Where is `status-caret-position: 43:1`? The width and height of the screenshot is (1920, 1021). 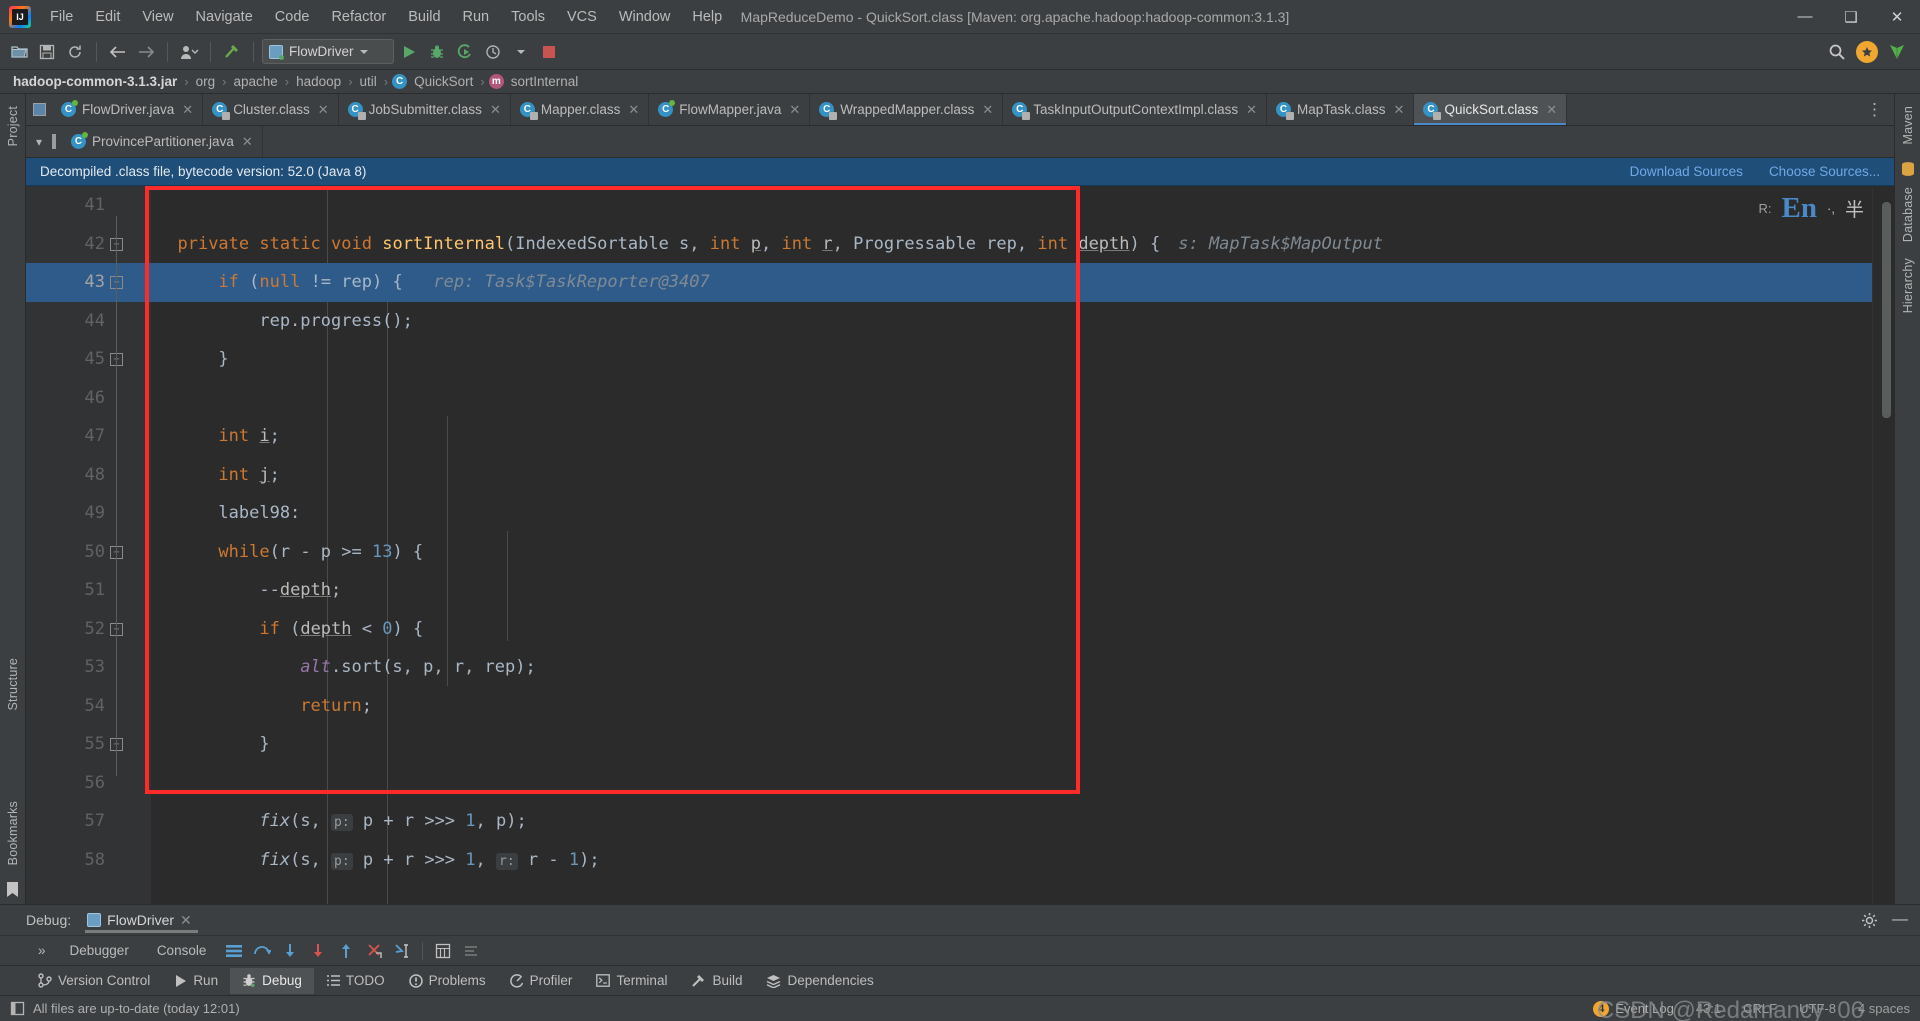
status-caret-position: 43:1 is located at coordinates (1708, 1008).